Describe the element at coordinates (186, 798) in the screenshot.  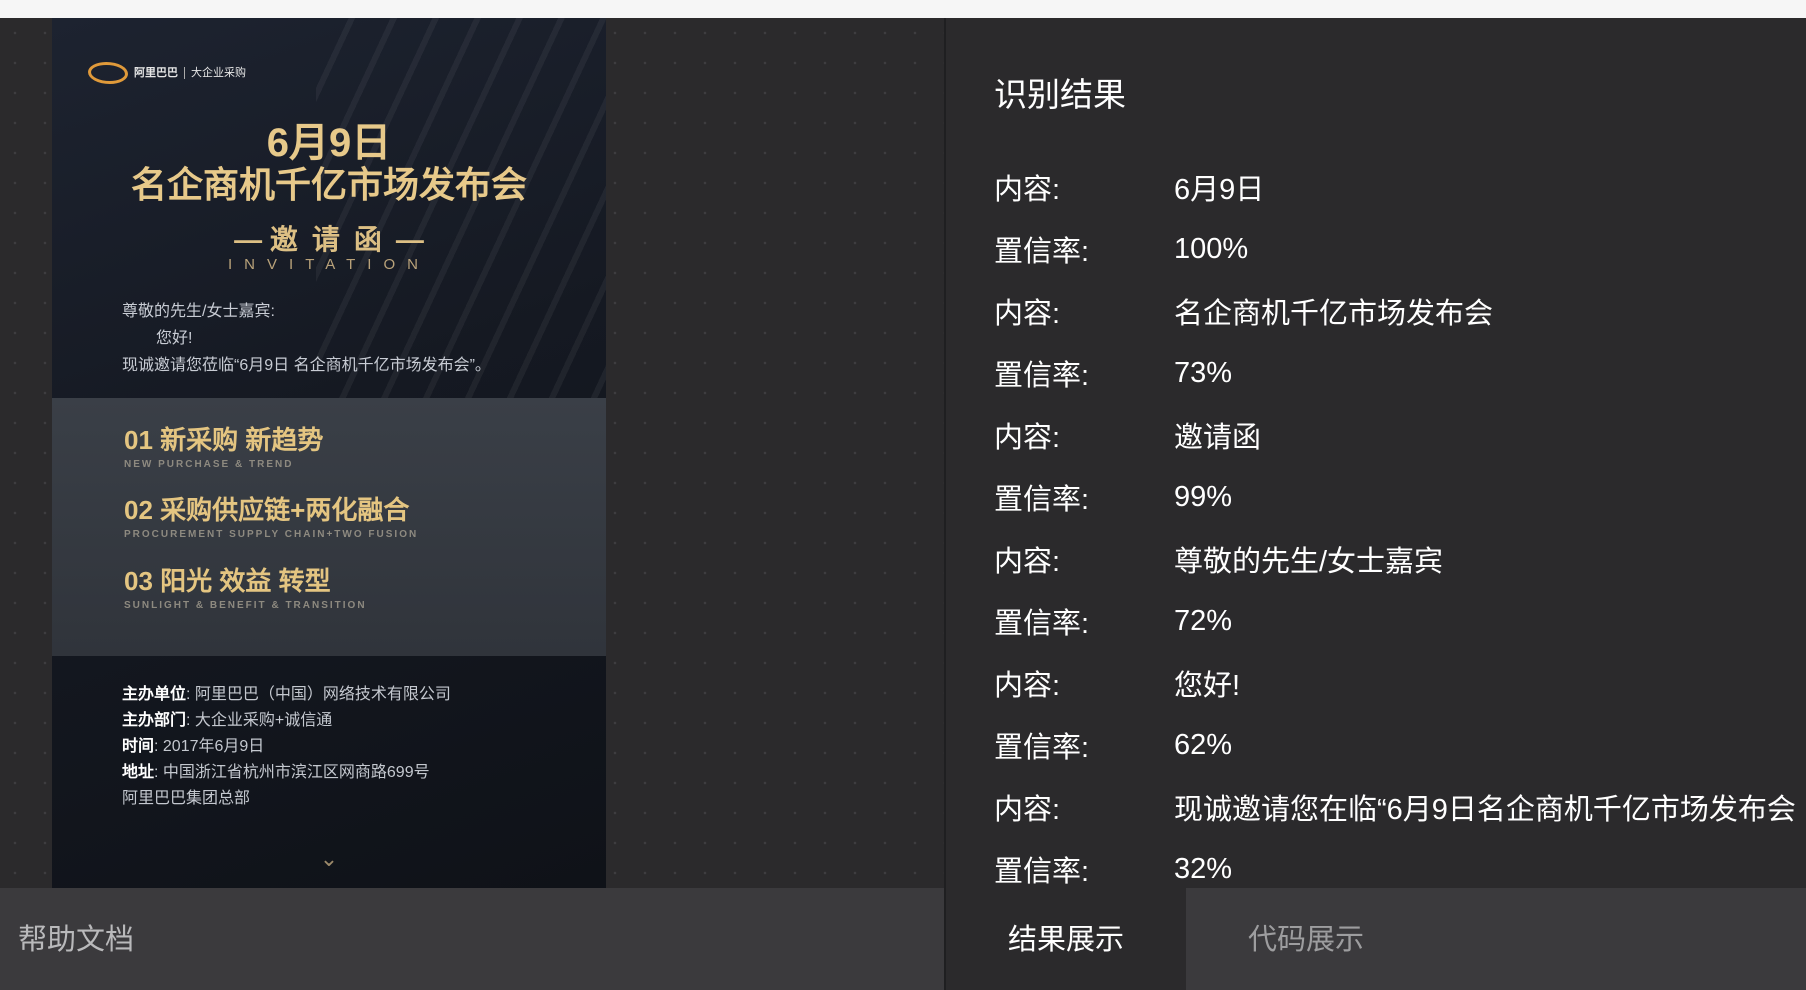
I see `info-value: 阿里巴巴集团总部` at that location.